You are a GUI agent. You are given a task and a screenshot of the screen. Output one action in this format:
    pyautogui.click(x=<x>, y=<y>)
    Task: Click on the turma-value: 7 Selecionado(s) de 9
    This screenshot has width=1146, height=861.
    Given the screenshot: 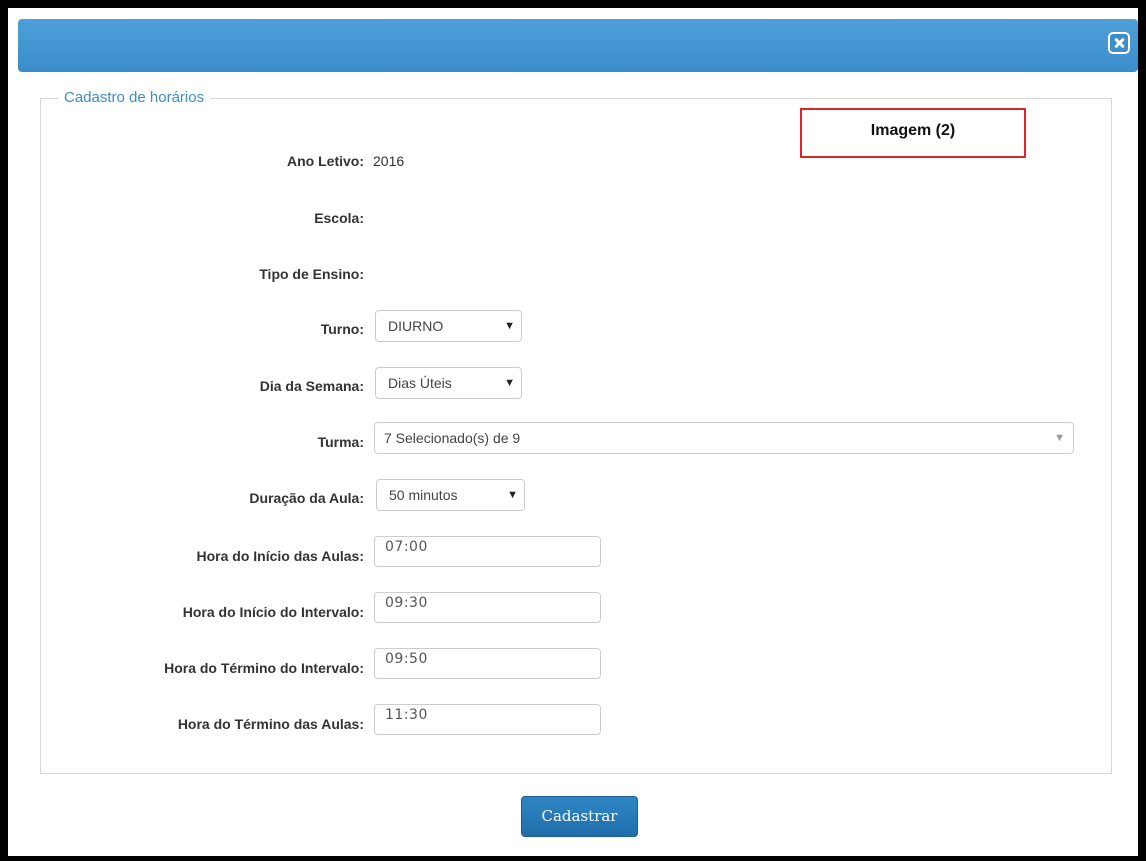 What is the action you would take?
    pyautogui.click(x=452, y=438)
    